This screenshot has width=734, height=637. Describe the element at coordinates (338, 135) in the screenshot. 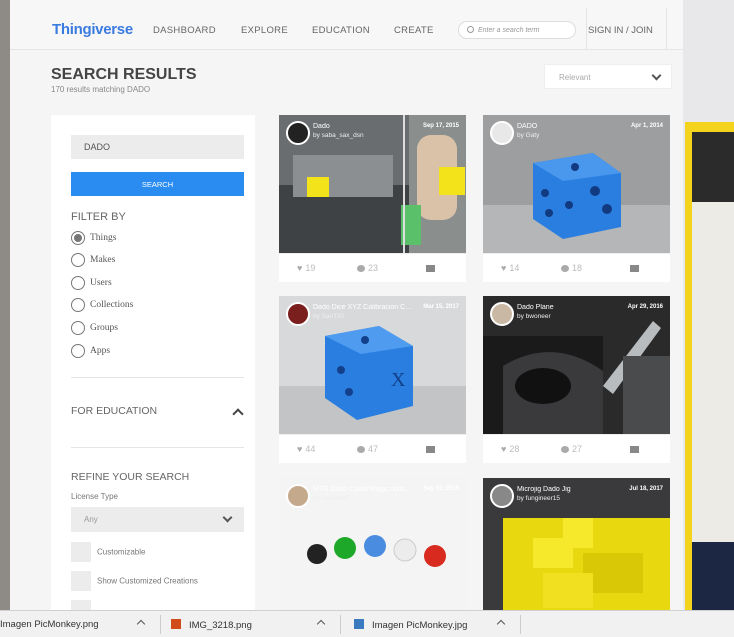

I see `card-author: by saba_sax_dsn` at that location.